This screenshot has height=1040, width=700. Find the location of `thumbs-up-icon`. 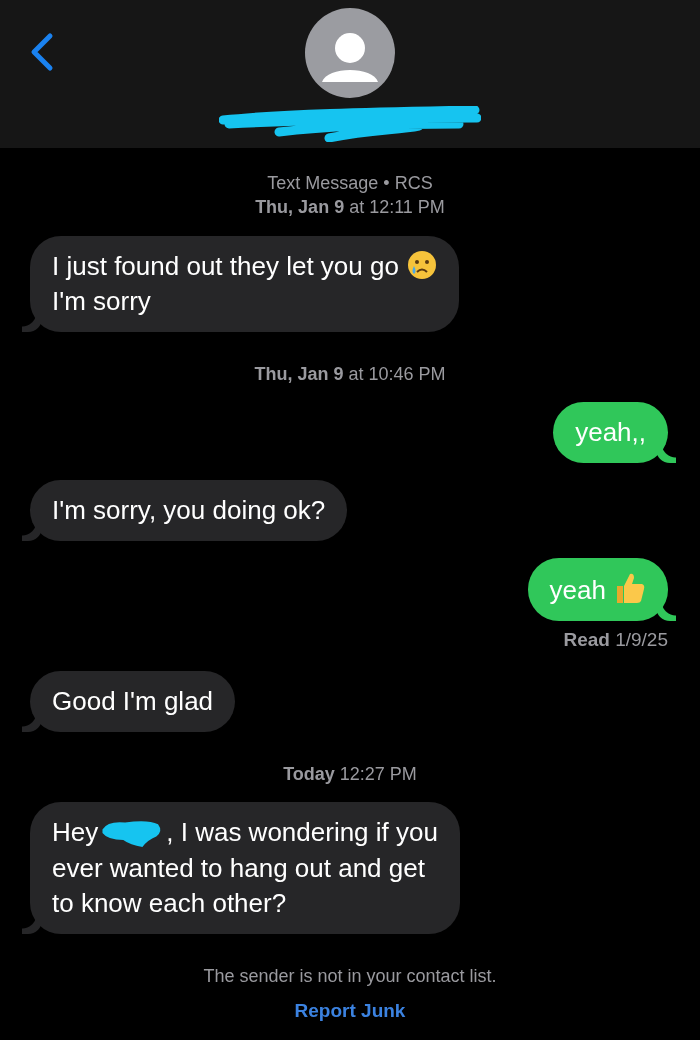

thumbs-up-icon is located at coordinates (630, 588).